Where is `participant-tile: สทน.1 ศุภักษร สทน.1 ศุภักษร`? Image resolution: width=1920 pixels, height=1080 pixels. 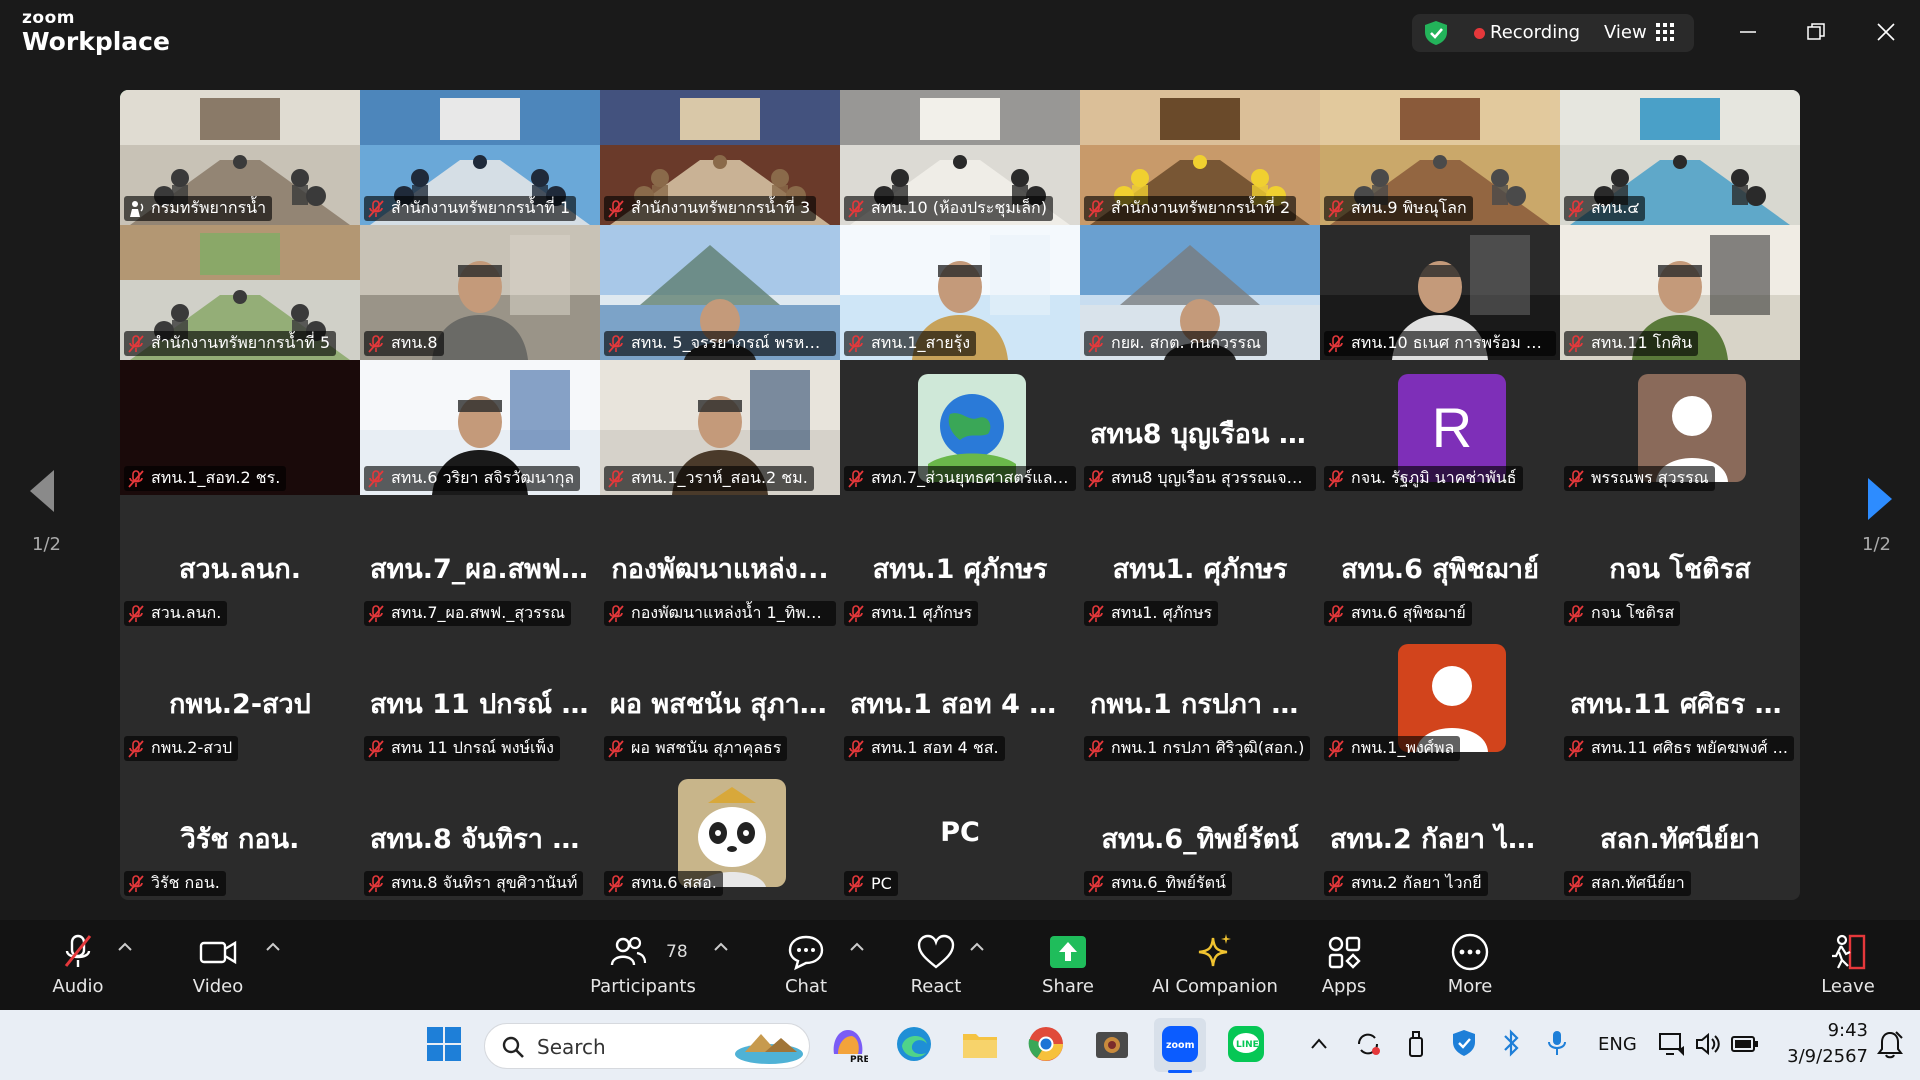
participant-tile: สทน.1 ศุภักษร สทน.1 ศุภักษร is located at coordinates (960, 562).